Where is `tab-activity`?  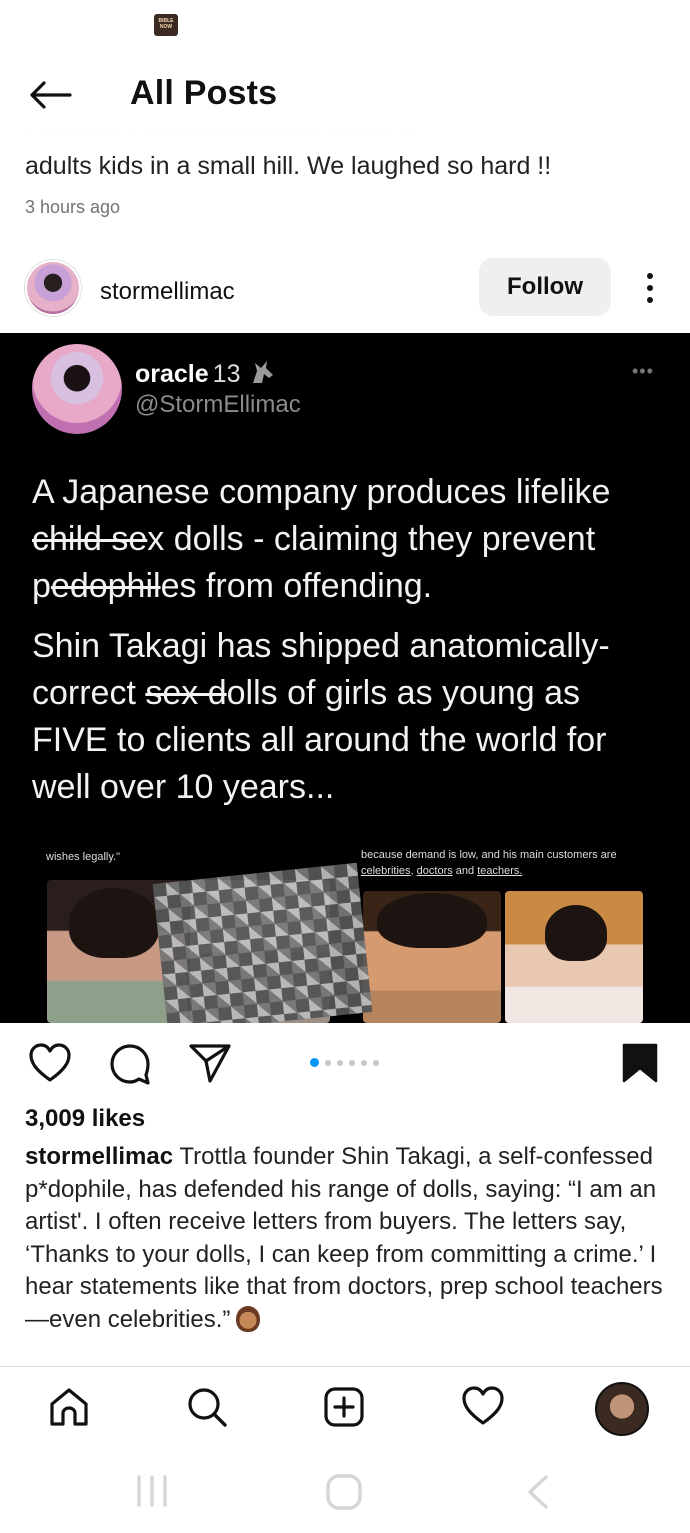 tab-activity is located at coordinates (483, 1408).